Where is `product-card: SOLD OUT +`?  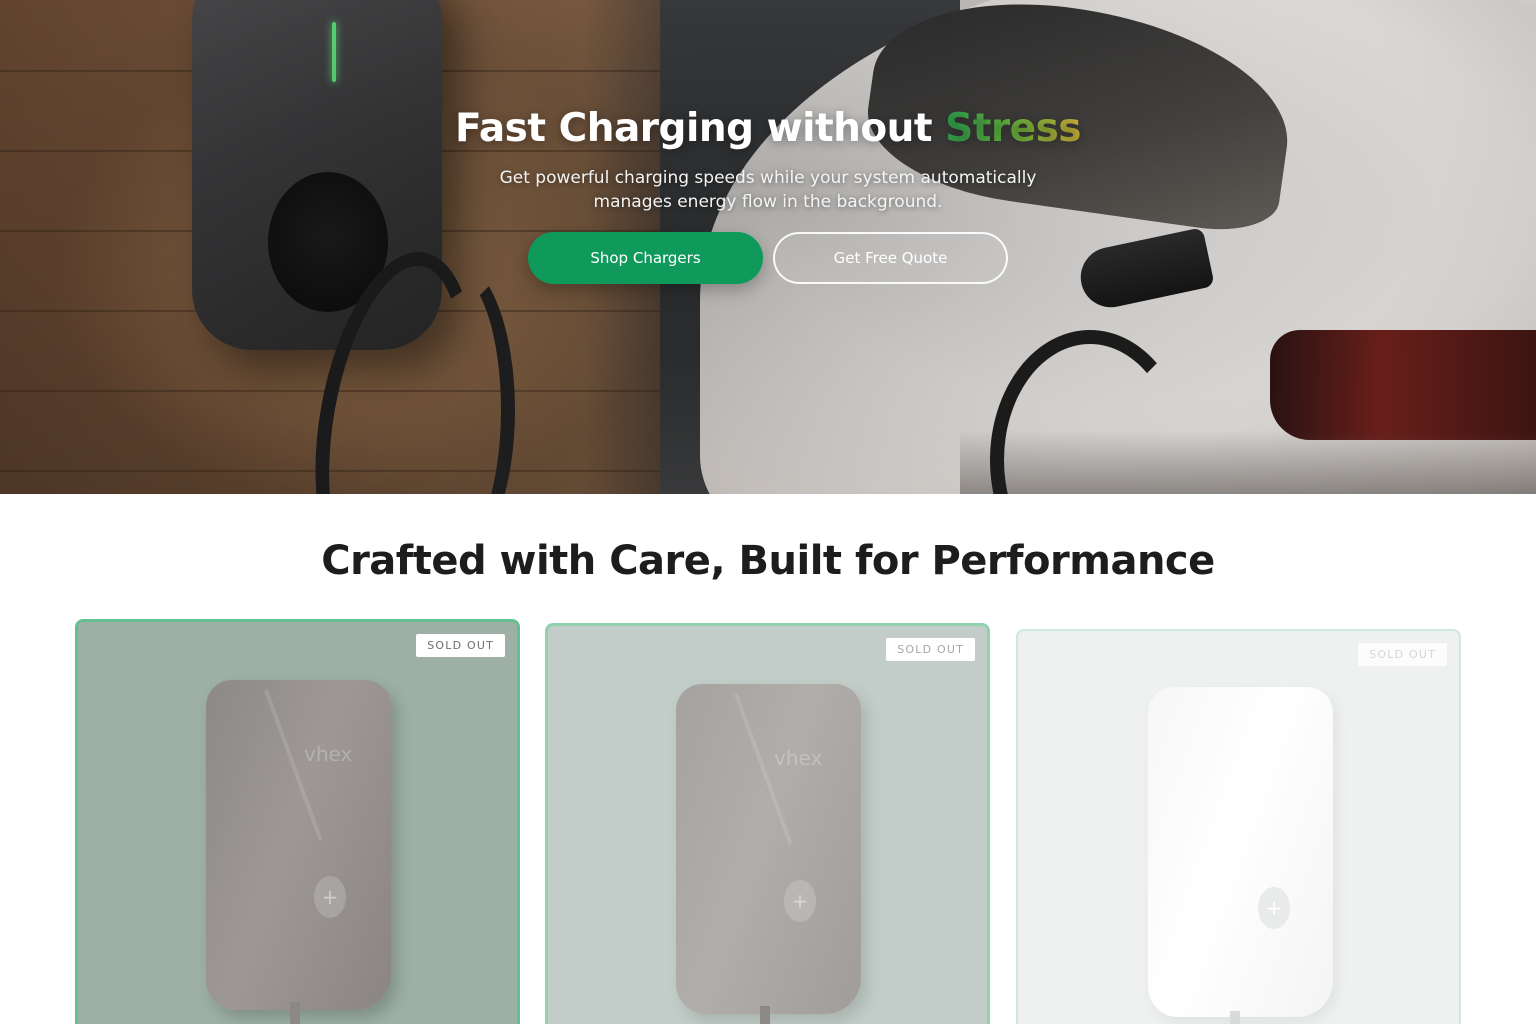
product-card: SOLD OUT + is located at coordinates (1238, 826).